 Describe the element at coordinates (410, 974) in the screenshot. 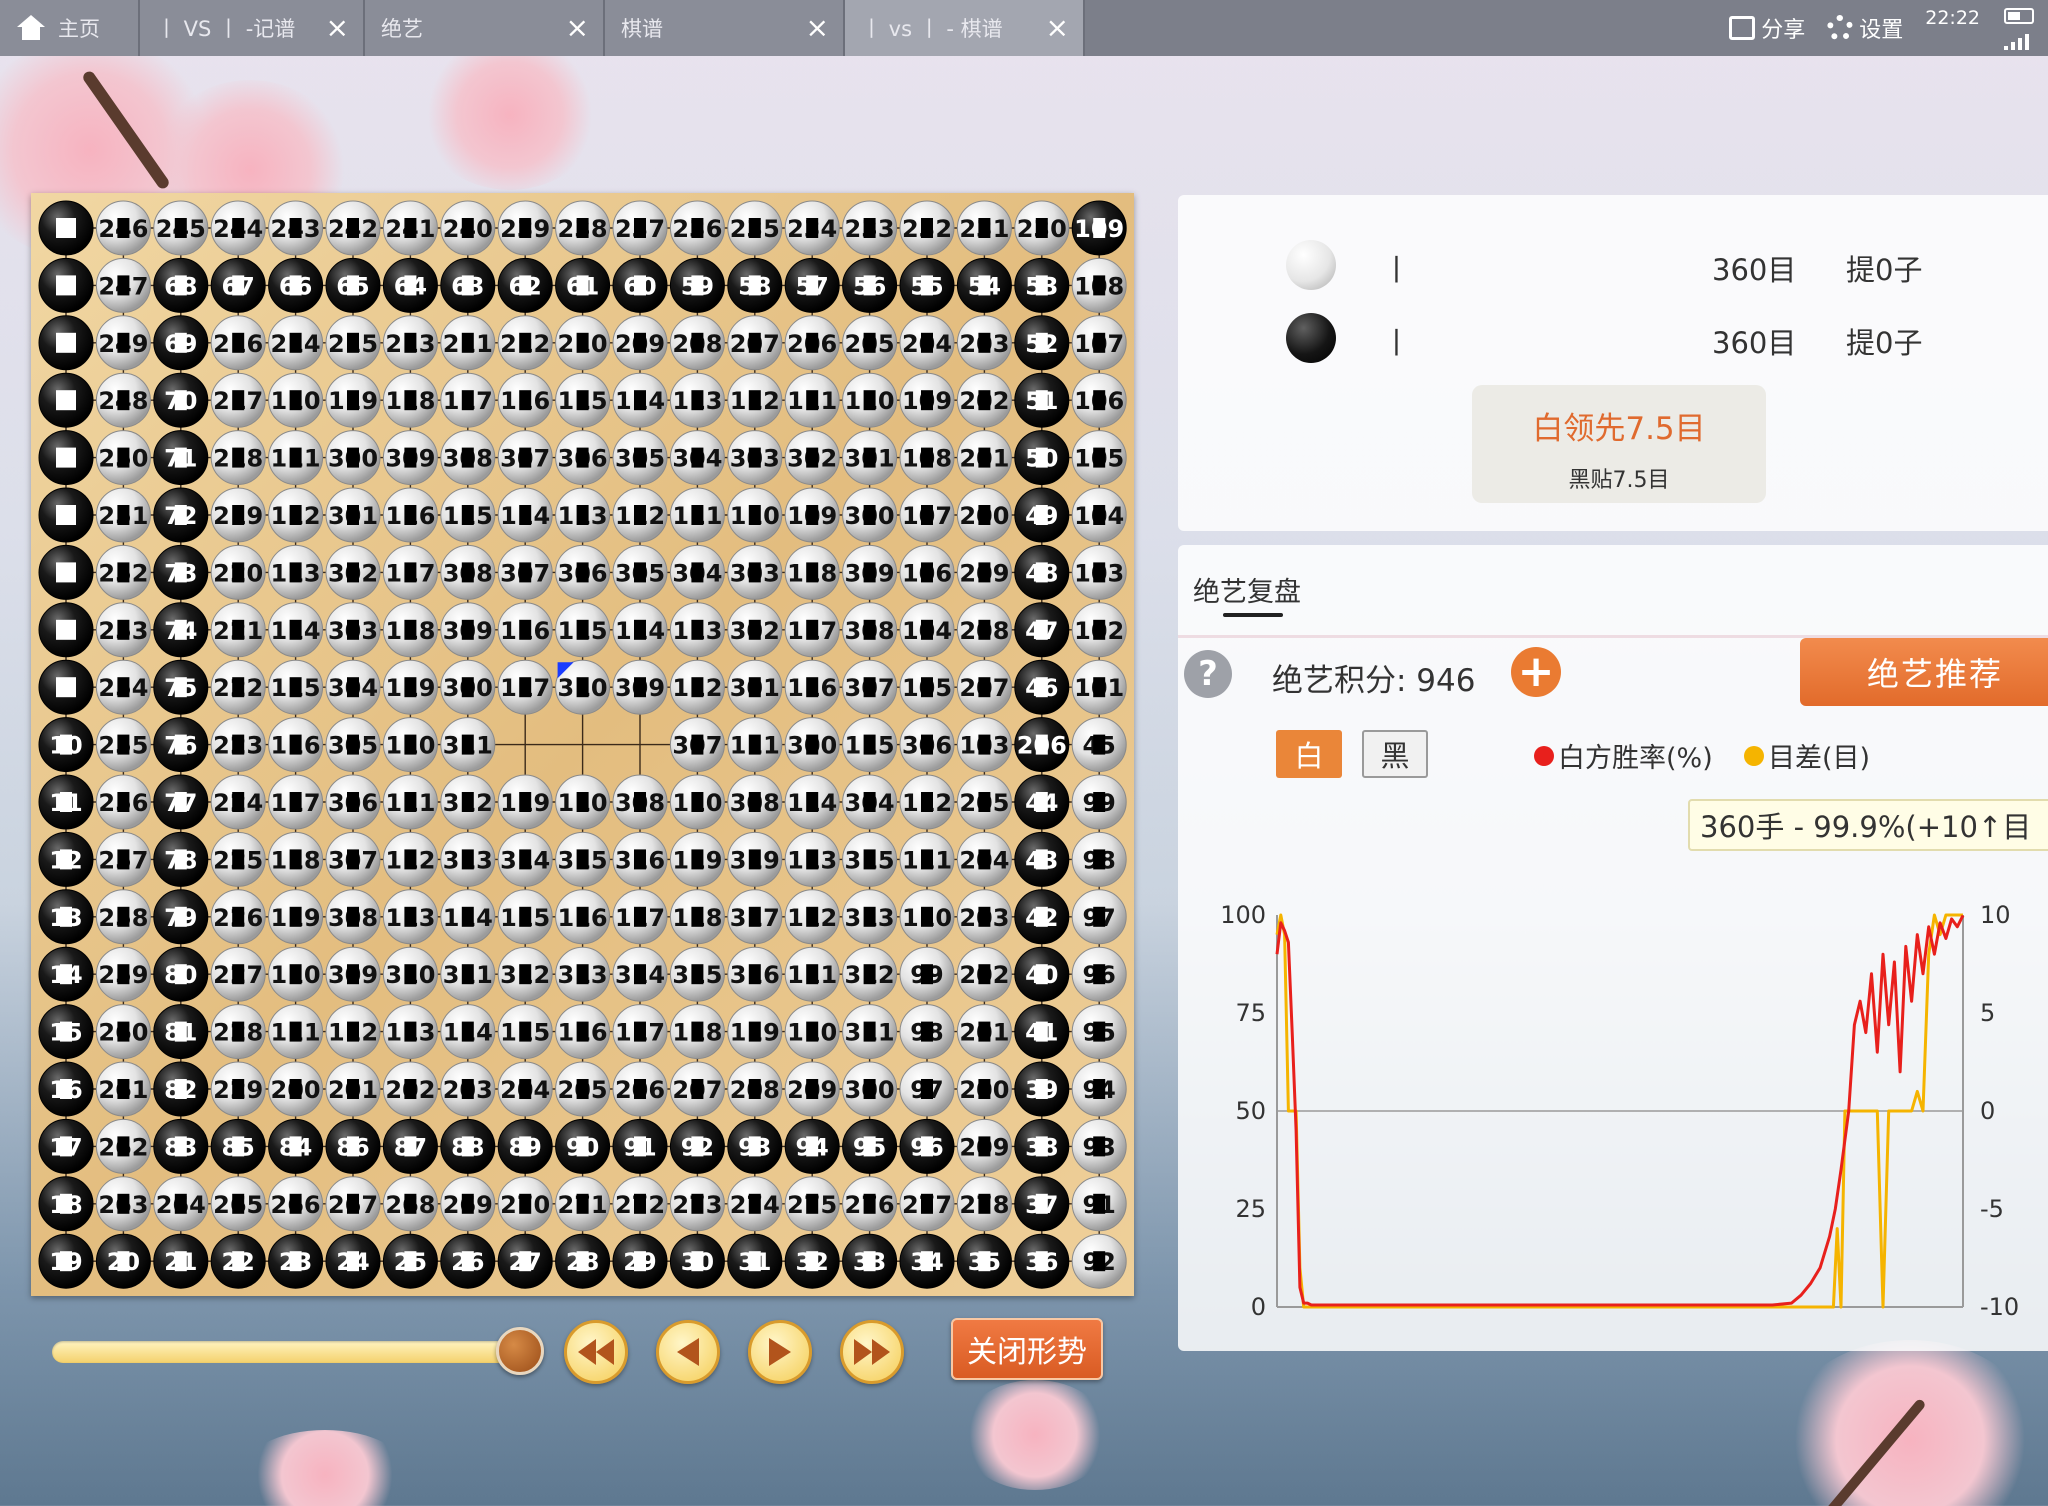

I see `go-stone: 310` at that location.